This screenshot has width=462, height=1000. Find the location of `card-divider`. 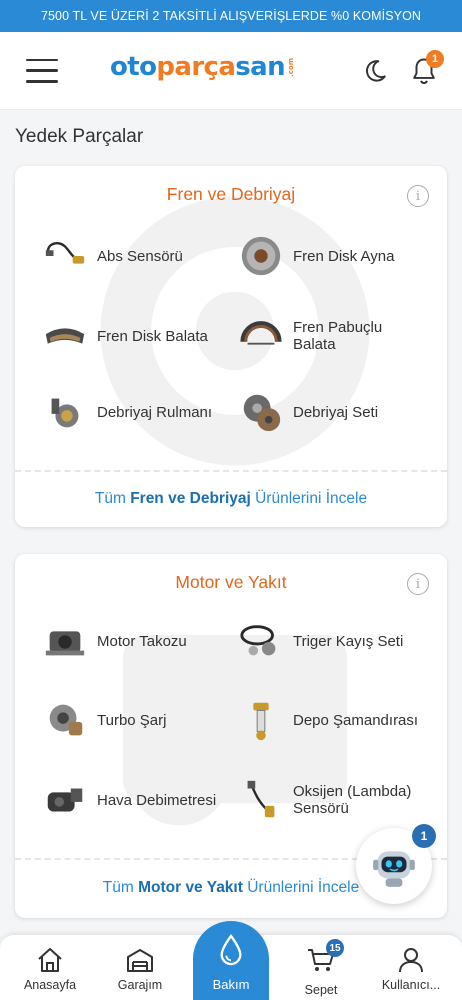

card-divider is located at coordinates (231, 471).